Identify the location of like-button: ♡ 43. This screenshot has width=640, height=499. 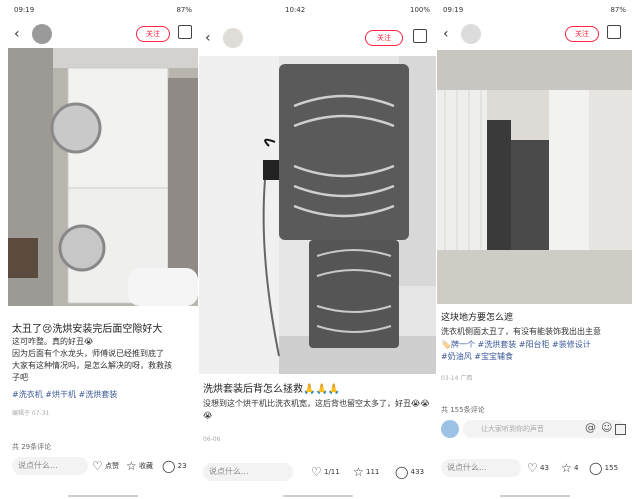
(538, 468).